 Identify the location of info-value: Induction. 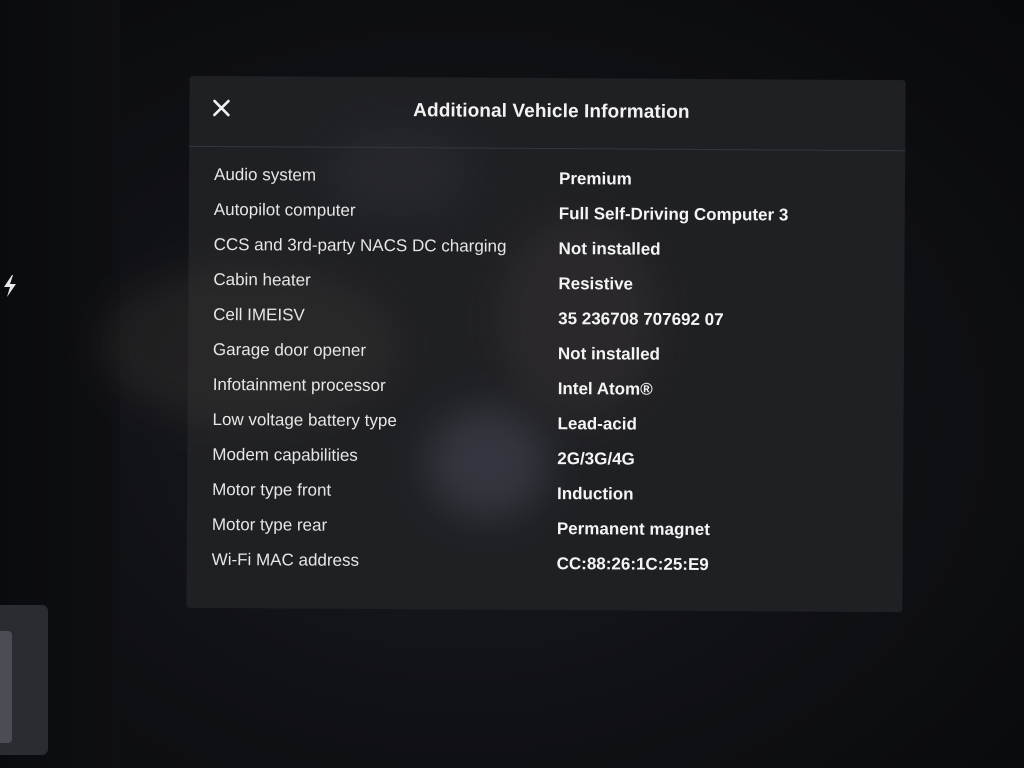
(595, 494).